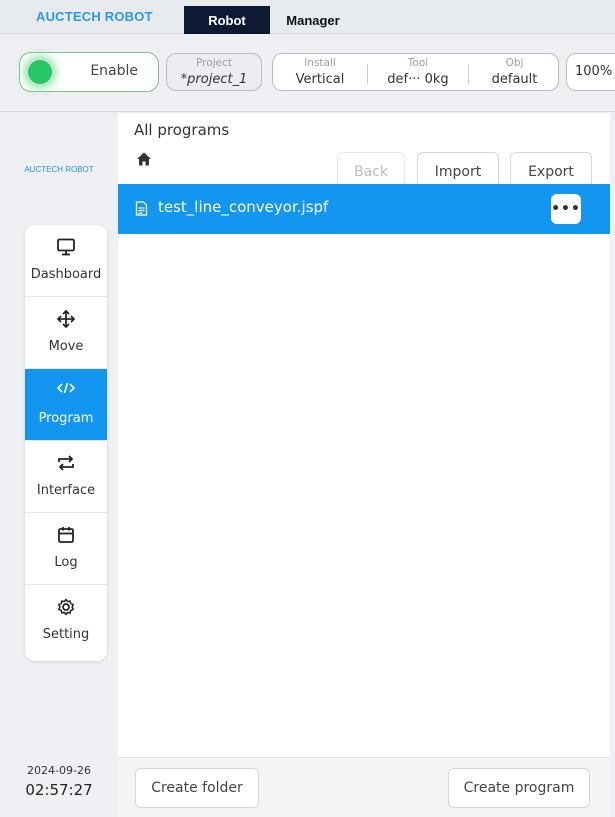 This screenshot has height=817, width=615. What do you see at coordinates (66, 333) in the screenshot?
I see `sidebar-item-move: Move` at bounding box center [66, 333].